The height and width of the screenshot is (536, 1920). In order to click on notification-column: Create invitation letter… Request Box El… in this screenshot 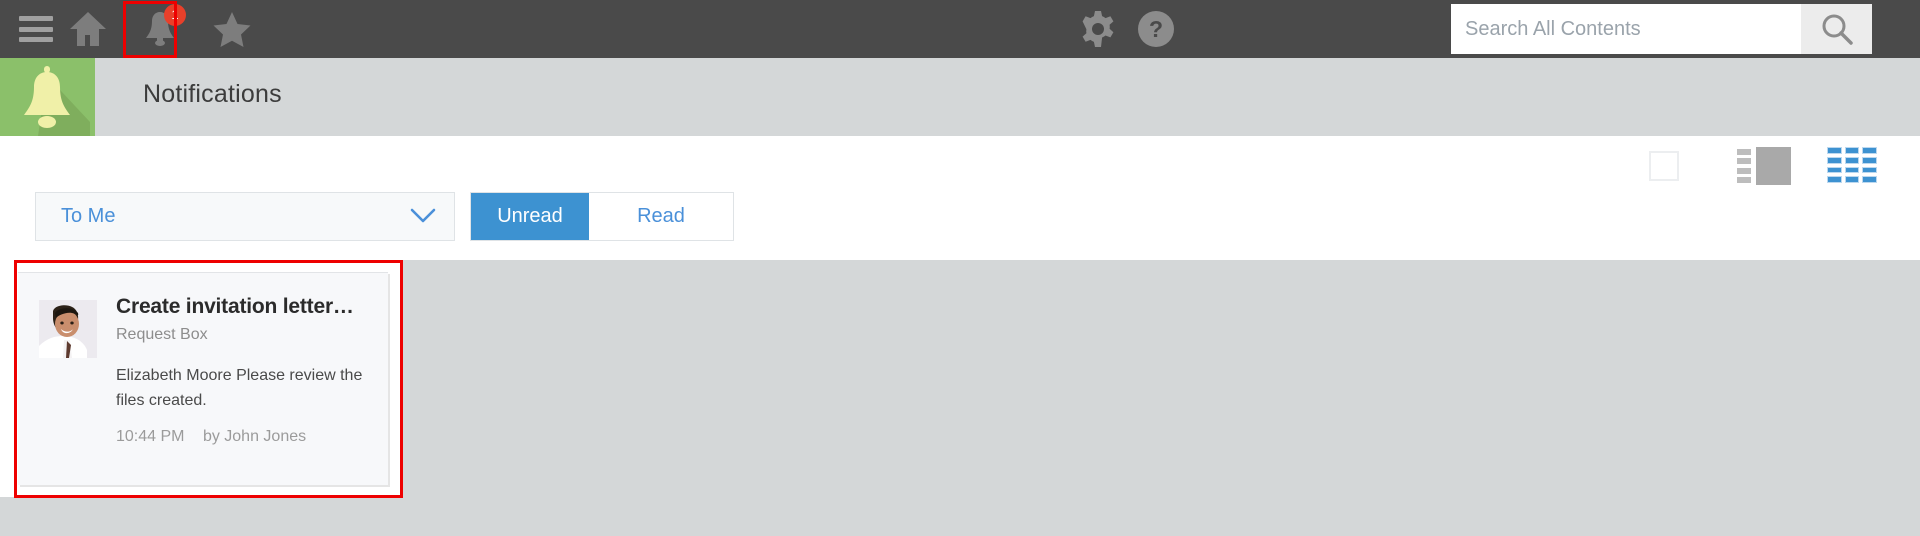, I will do `click(201, 378)`.